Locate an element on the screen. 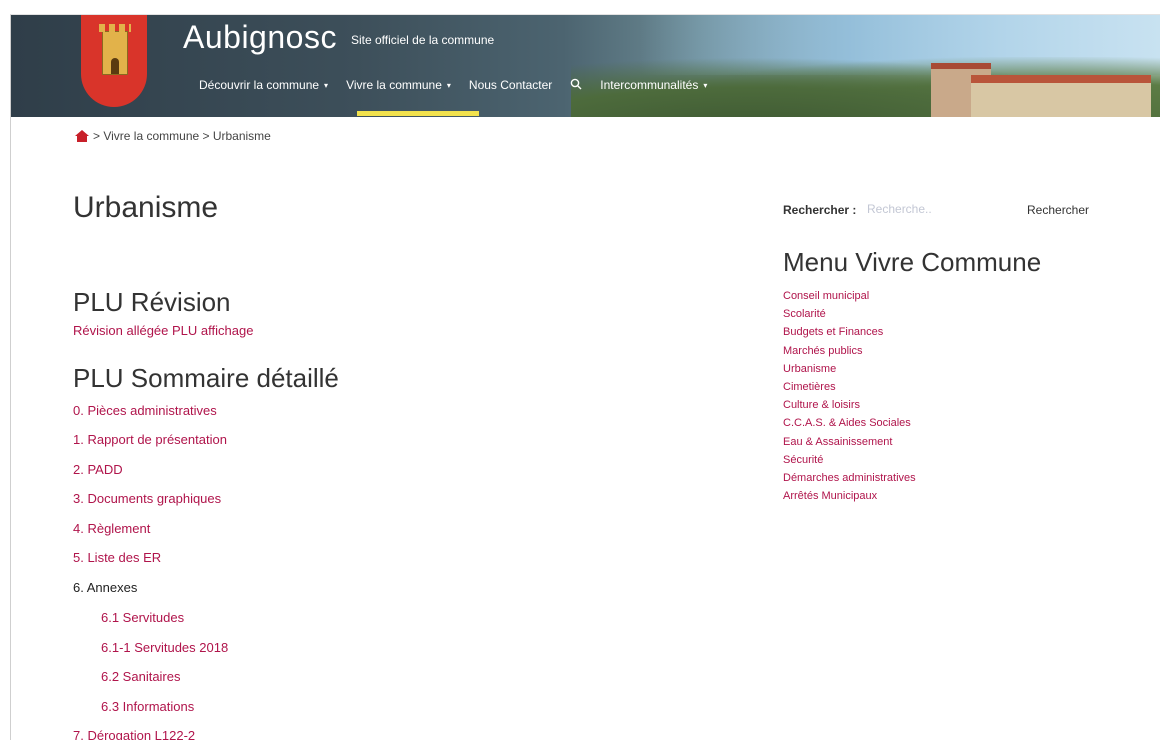 The image size is (1160, 740). nav-contact: Nous Contacter is located at coordinates (510, 85).